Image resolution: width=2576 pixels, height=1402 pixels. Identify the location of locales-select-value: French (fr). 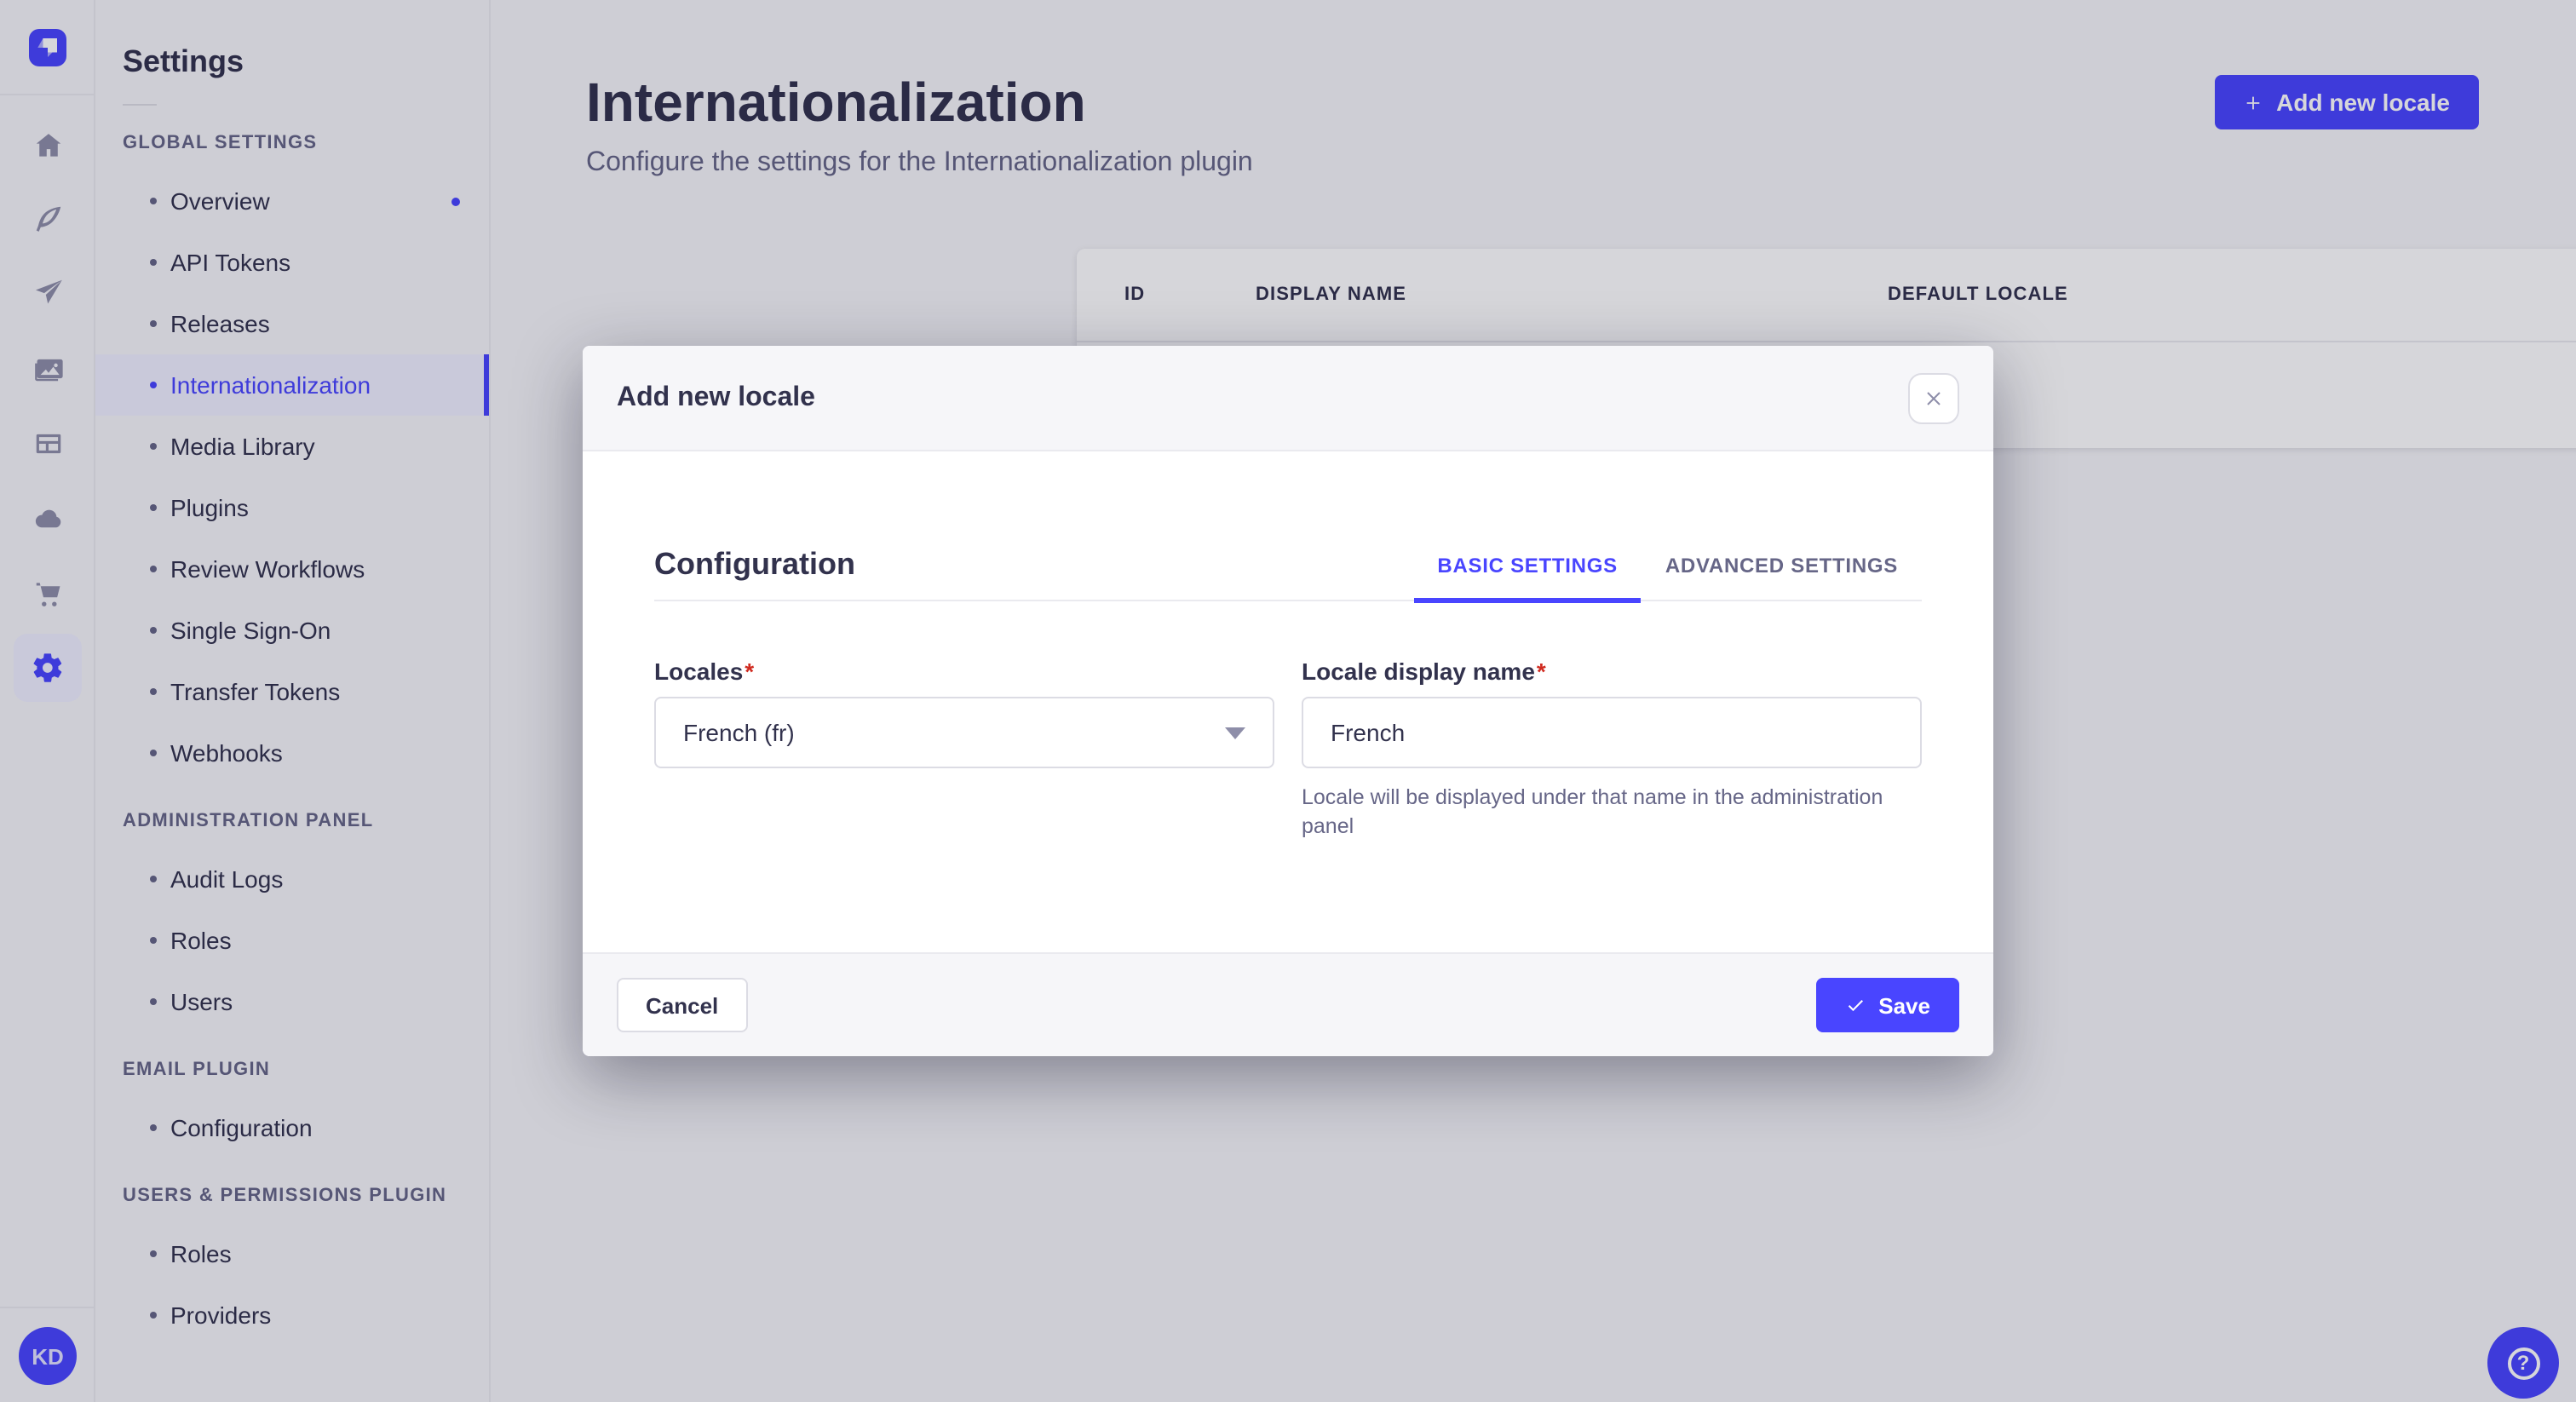
(739, 732).